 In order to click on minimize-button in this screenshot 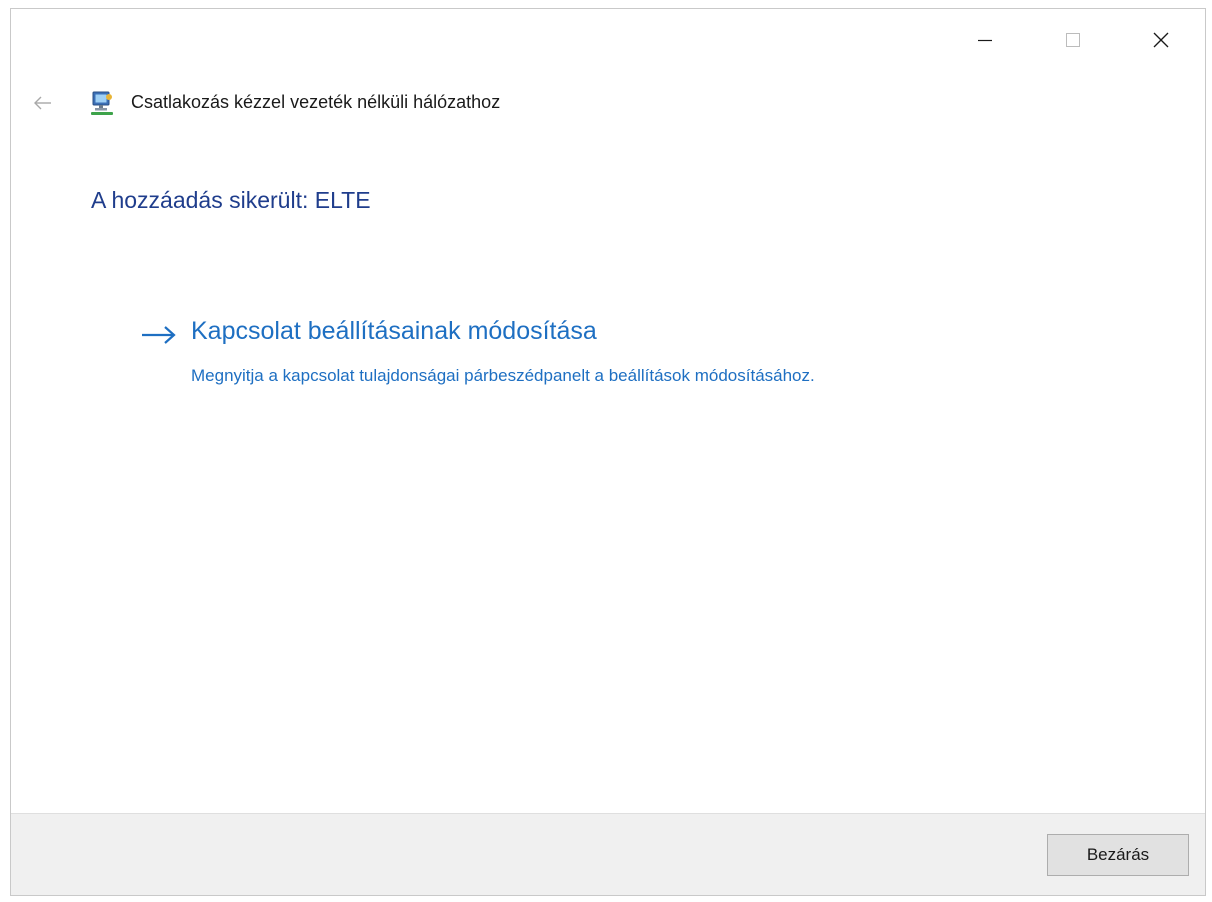, I will do `click(985, 40)`.